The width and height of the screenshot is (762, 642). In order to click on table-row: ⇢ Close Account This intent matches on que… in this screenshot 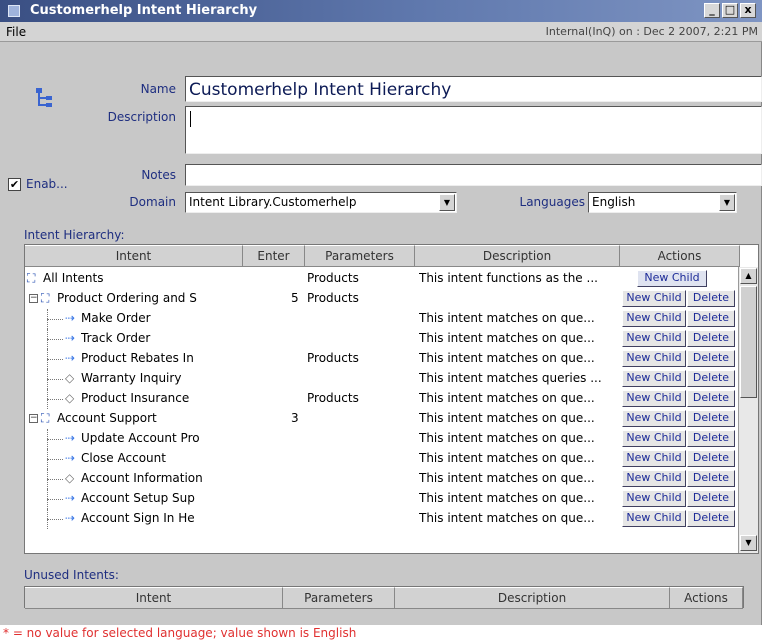, I will do `click(381, 459)`.